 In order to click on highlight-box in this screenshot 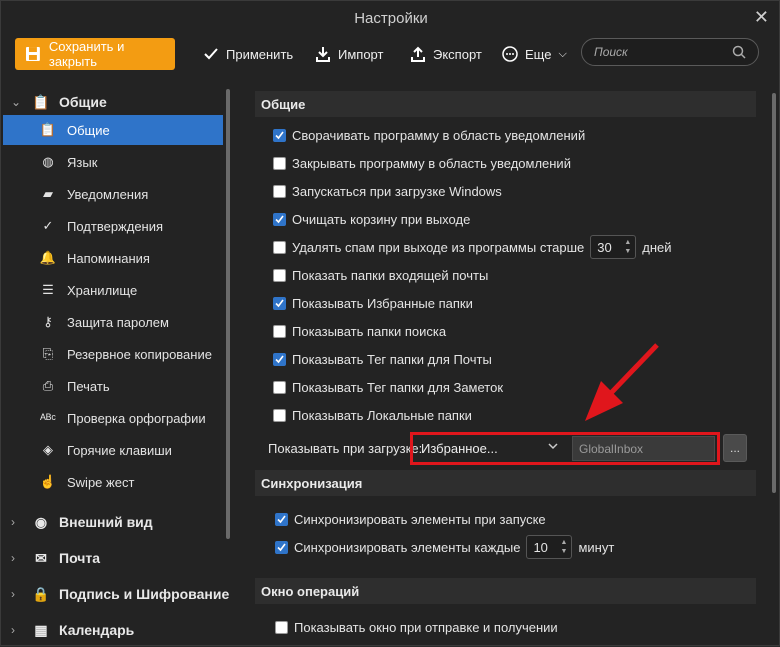, I will do `click(565, 448)`.